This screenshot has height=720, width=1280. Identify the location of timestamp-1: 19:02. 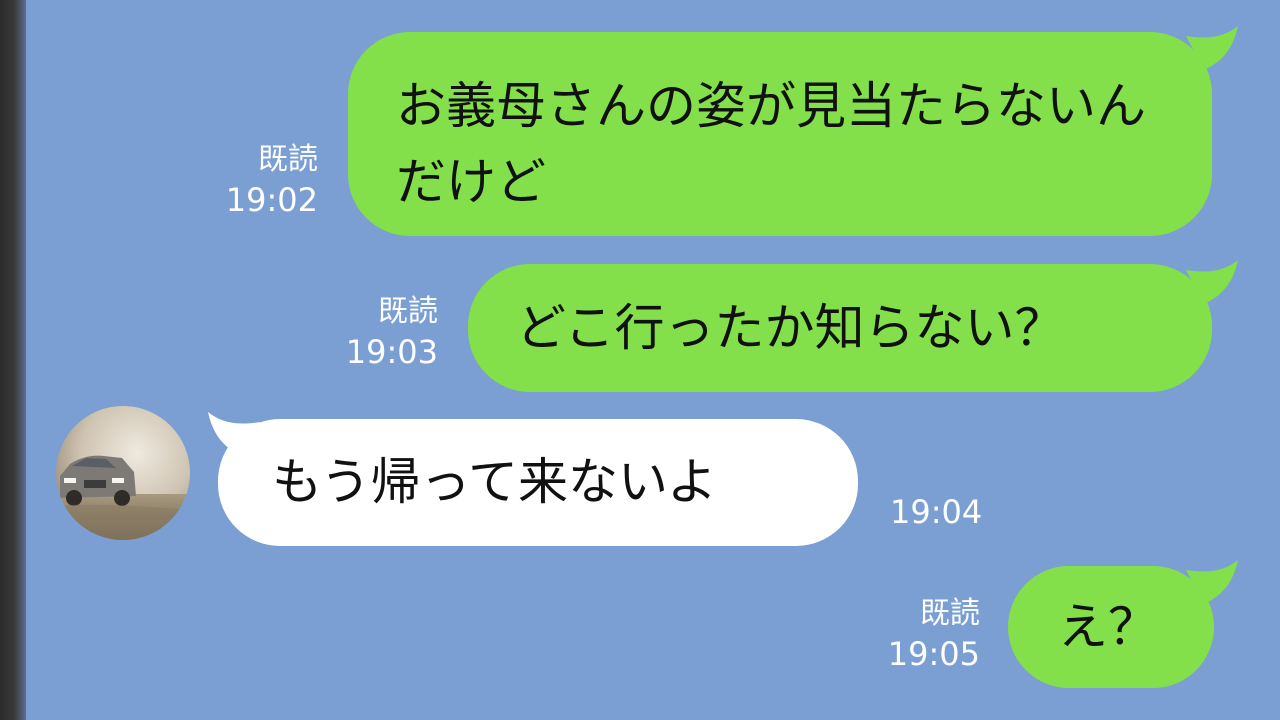
(271, 200).